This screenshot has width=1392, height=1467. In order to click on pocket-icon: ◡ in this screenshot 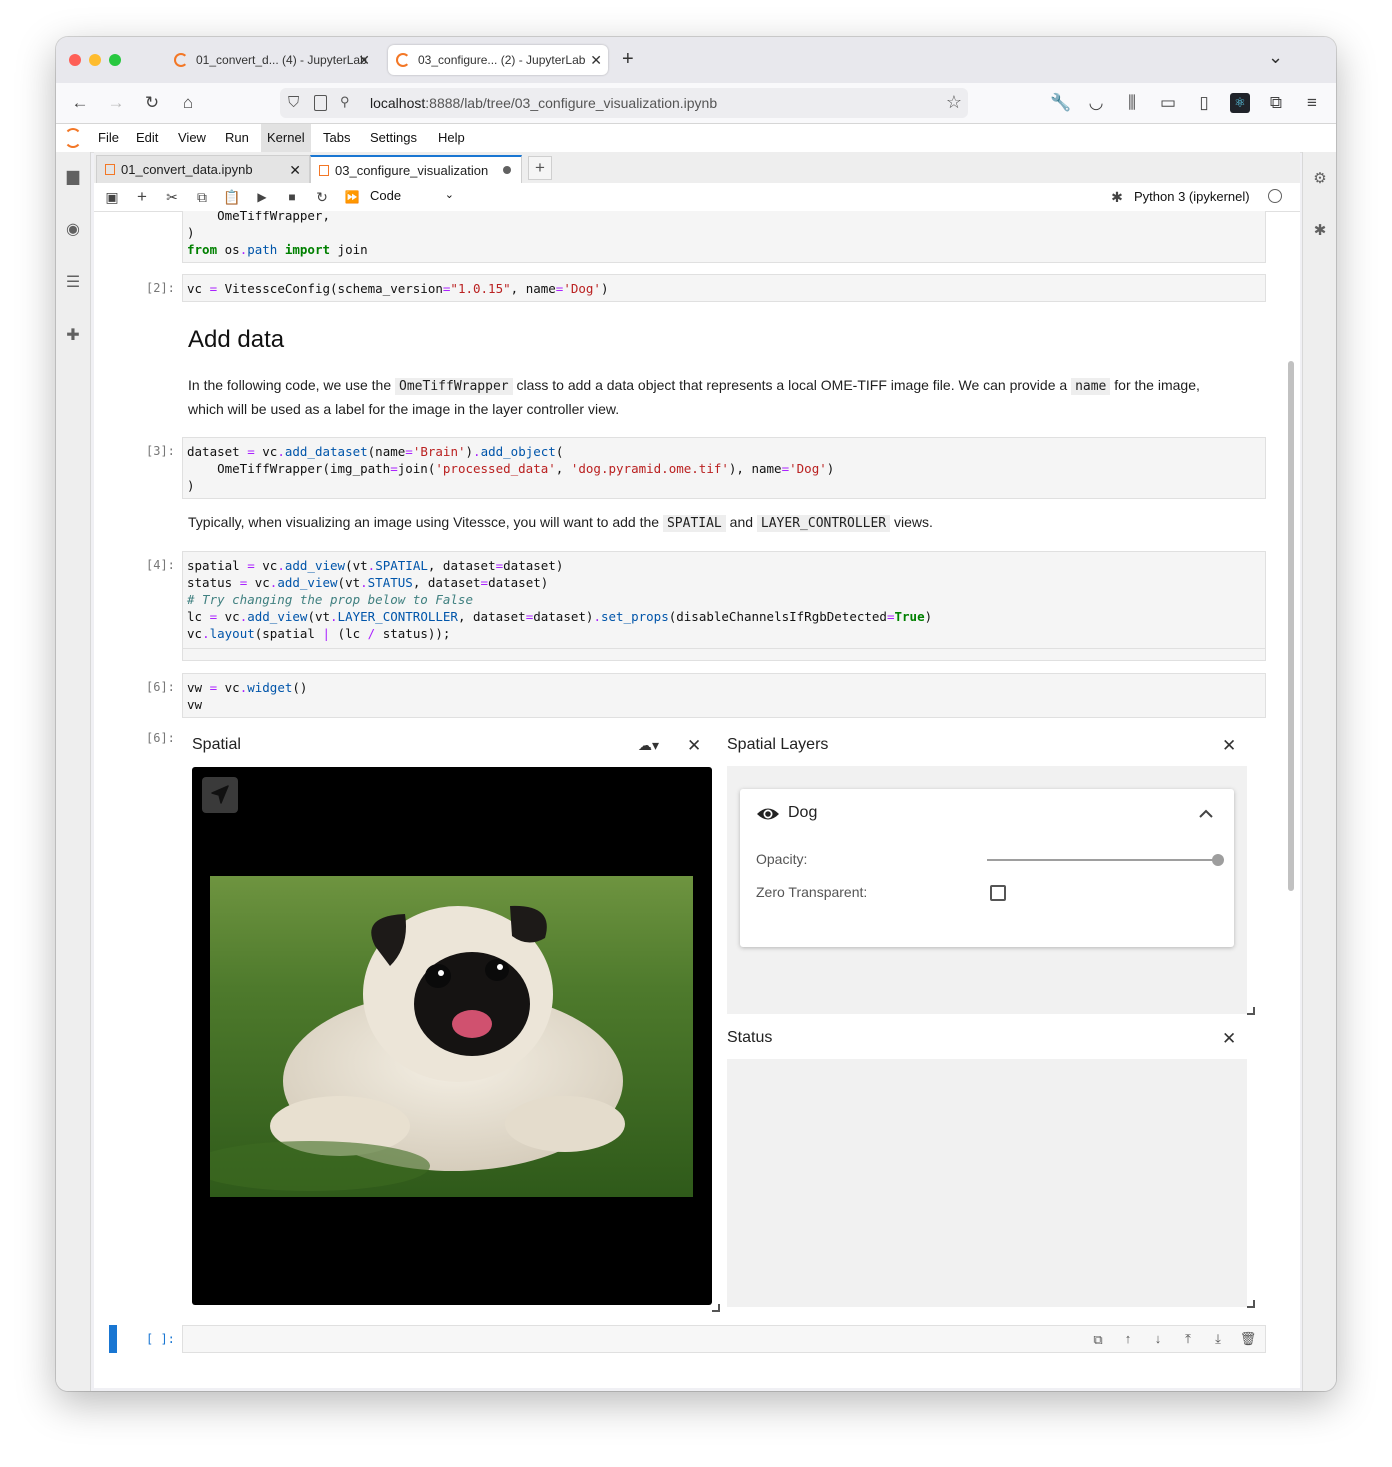, I will do `click(1096, 103)`.